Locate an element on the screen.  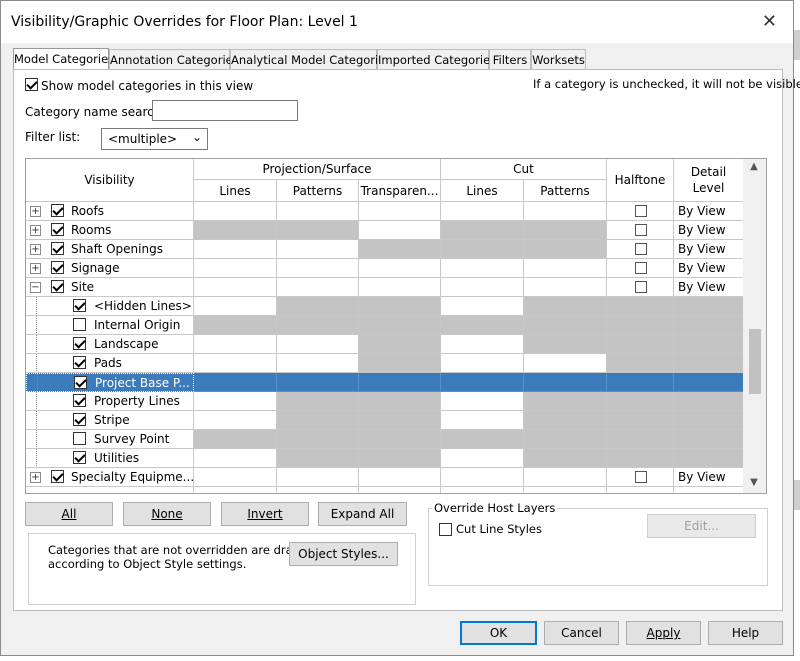
table-row: + Roofs By View is located at coordinates (385, 211).